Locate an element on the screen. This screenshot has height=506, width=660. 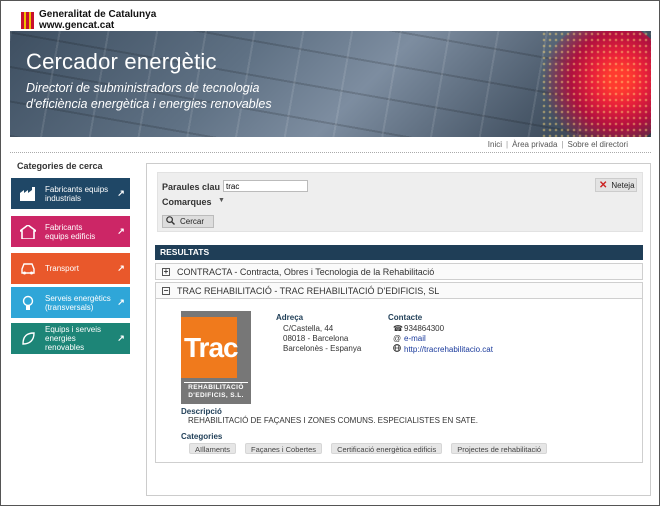
top-links: Inici | Àrea privada | Sobre el directori is located at coordinates (557, 144).